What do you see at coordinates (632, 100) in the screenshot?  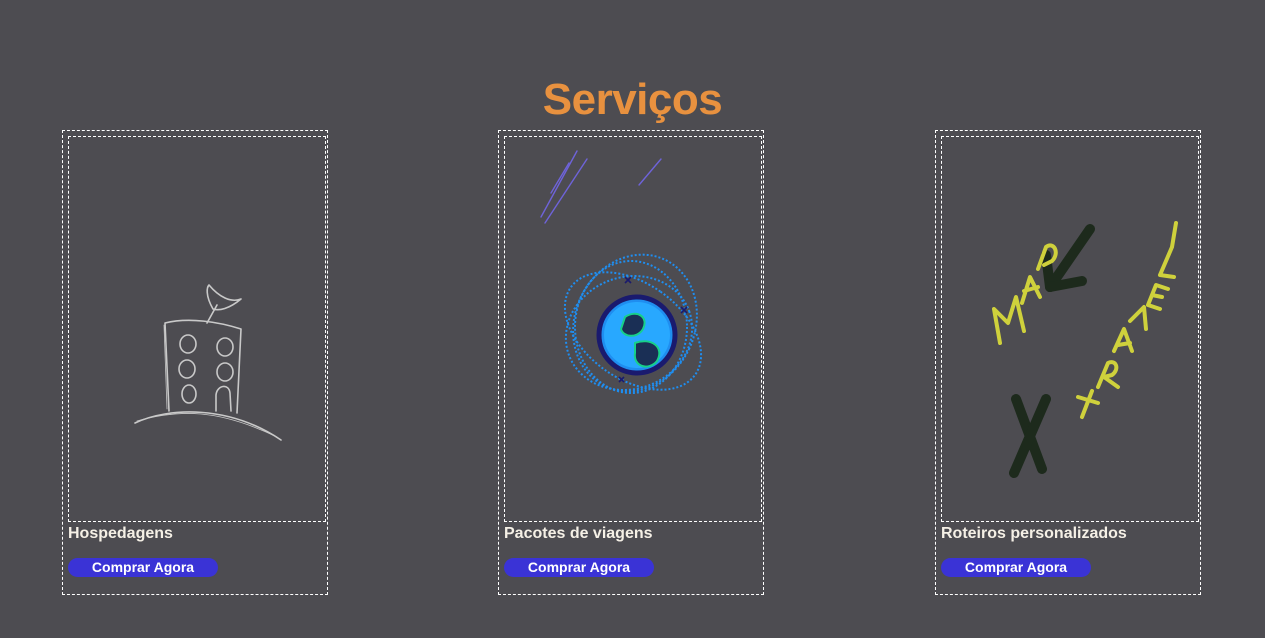 I see `page-title: Serviços` at bounding box center [632, 100].